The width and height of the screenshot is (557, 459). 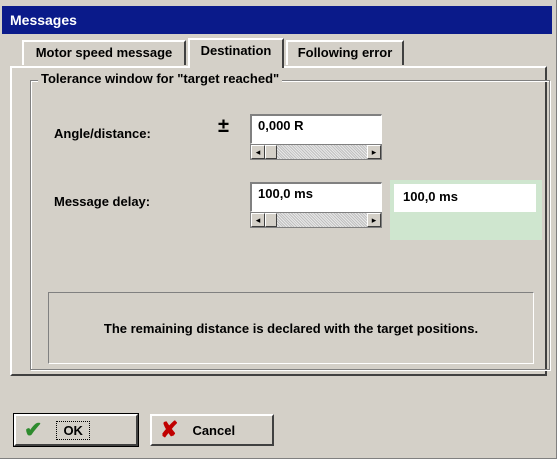 I want to click on tab-label: Destination, so click(x=236, y=50).